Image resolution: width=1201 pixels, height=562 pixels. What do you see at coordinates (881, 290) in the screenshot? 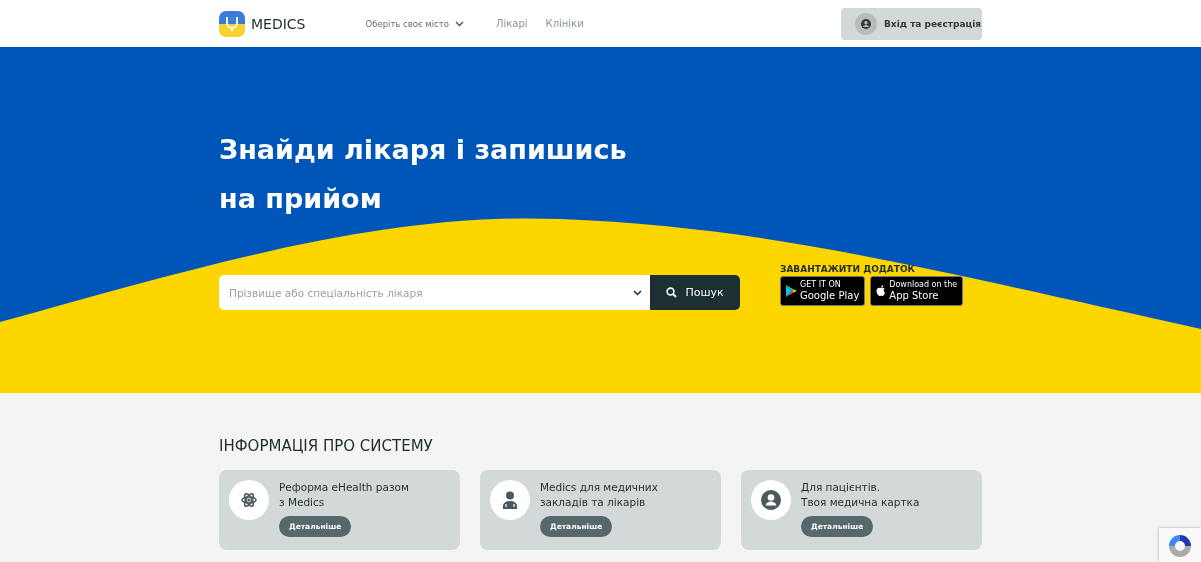
I see `apple-icon` at bounding box center [881, 290].